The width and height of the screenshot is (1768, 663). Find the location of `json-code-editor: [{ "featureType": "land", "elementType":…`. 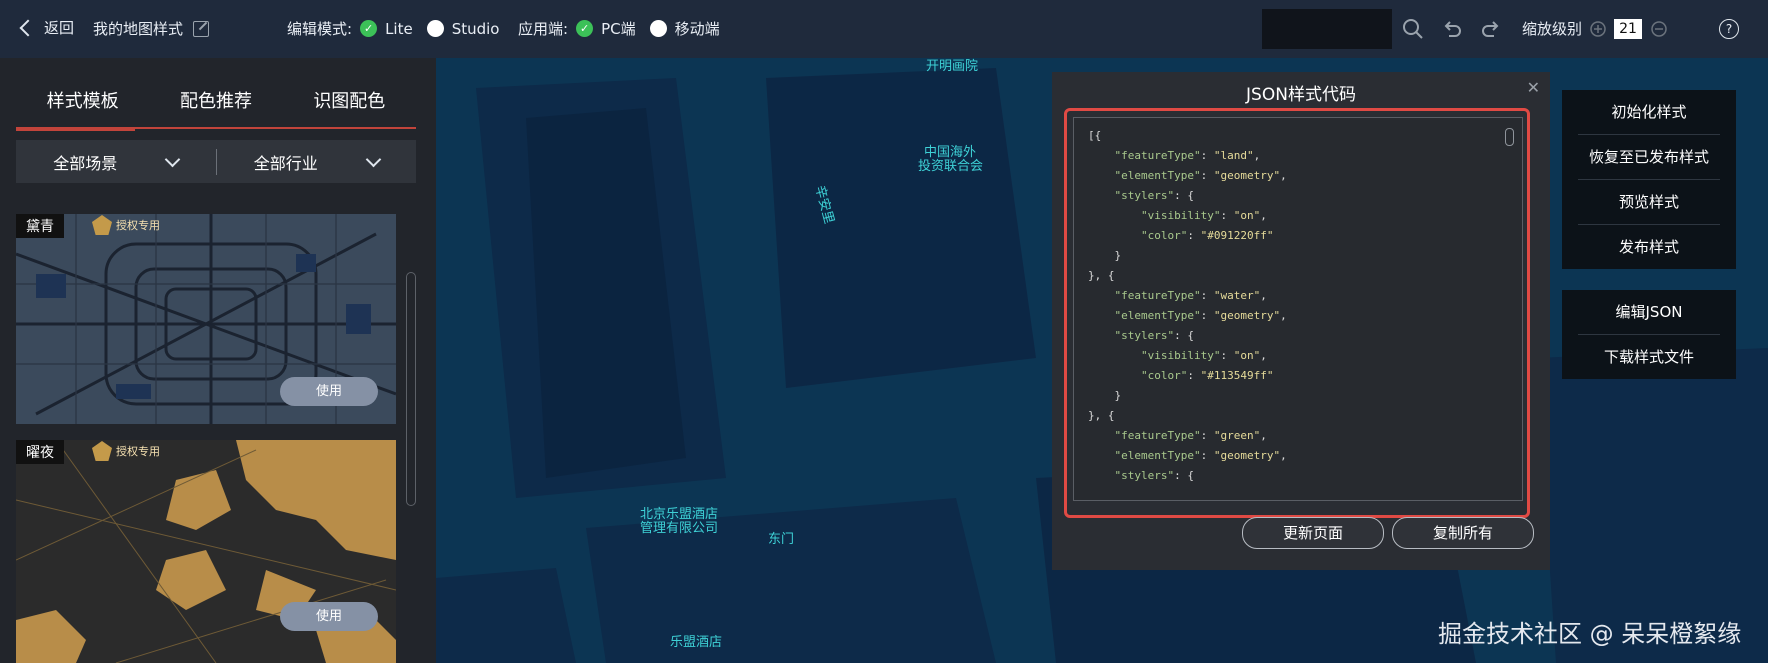

json-code-editor: [{ "featureType": "land", "elementType":… is located at coordinates (1298, 309).